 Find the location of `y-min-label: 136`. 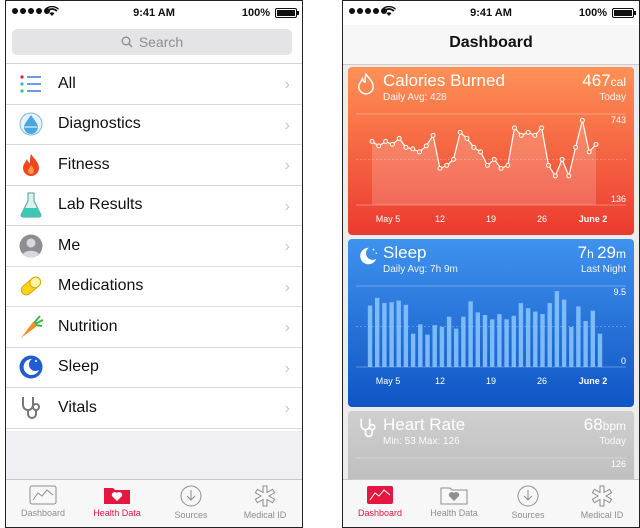

y-min-label: 136 is located at coordinates (618, 199).